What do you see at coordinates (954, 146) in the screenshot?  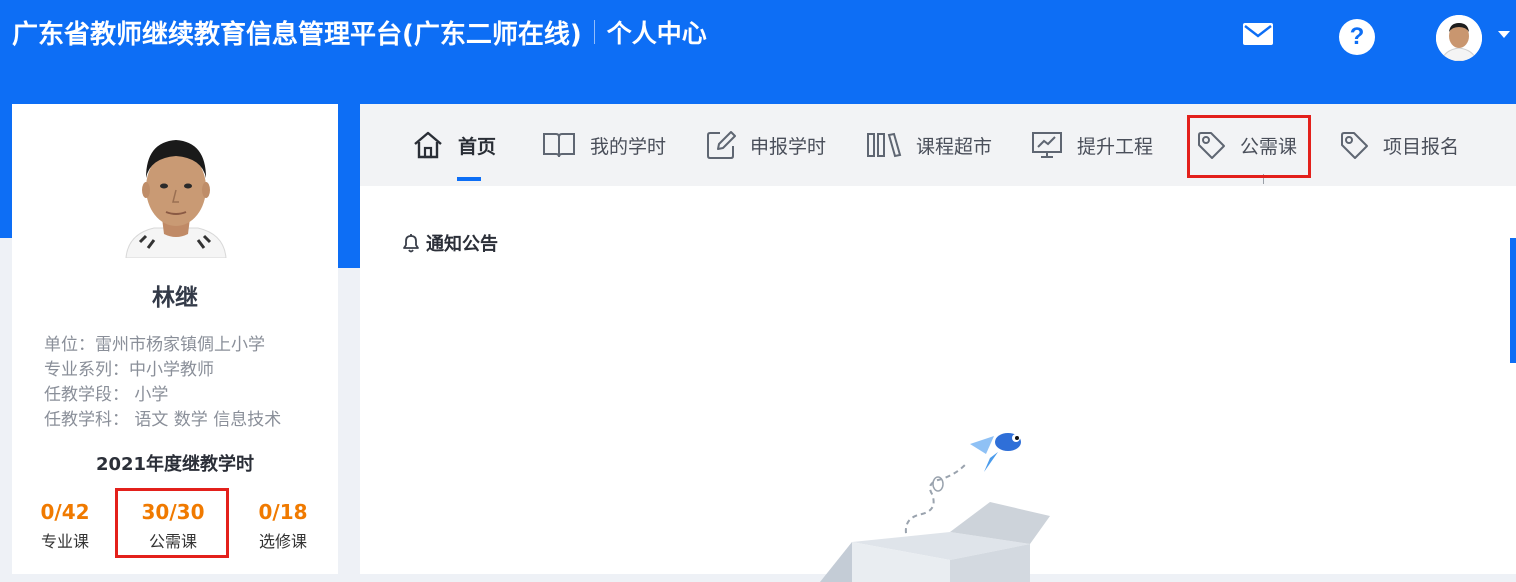 I see `nav-label: 课程超市` at bounding box center [954, 146].